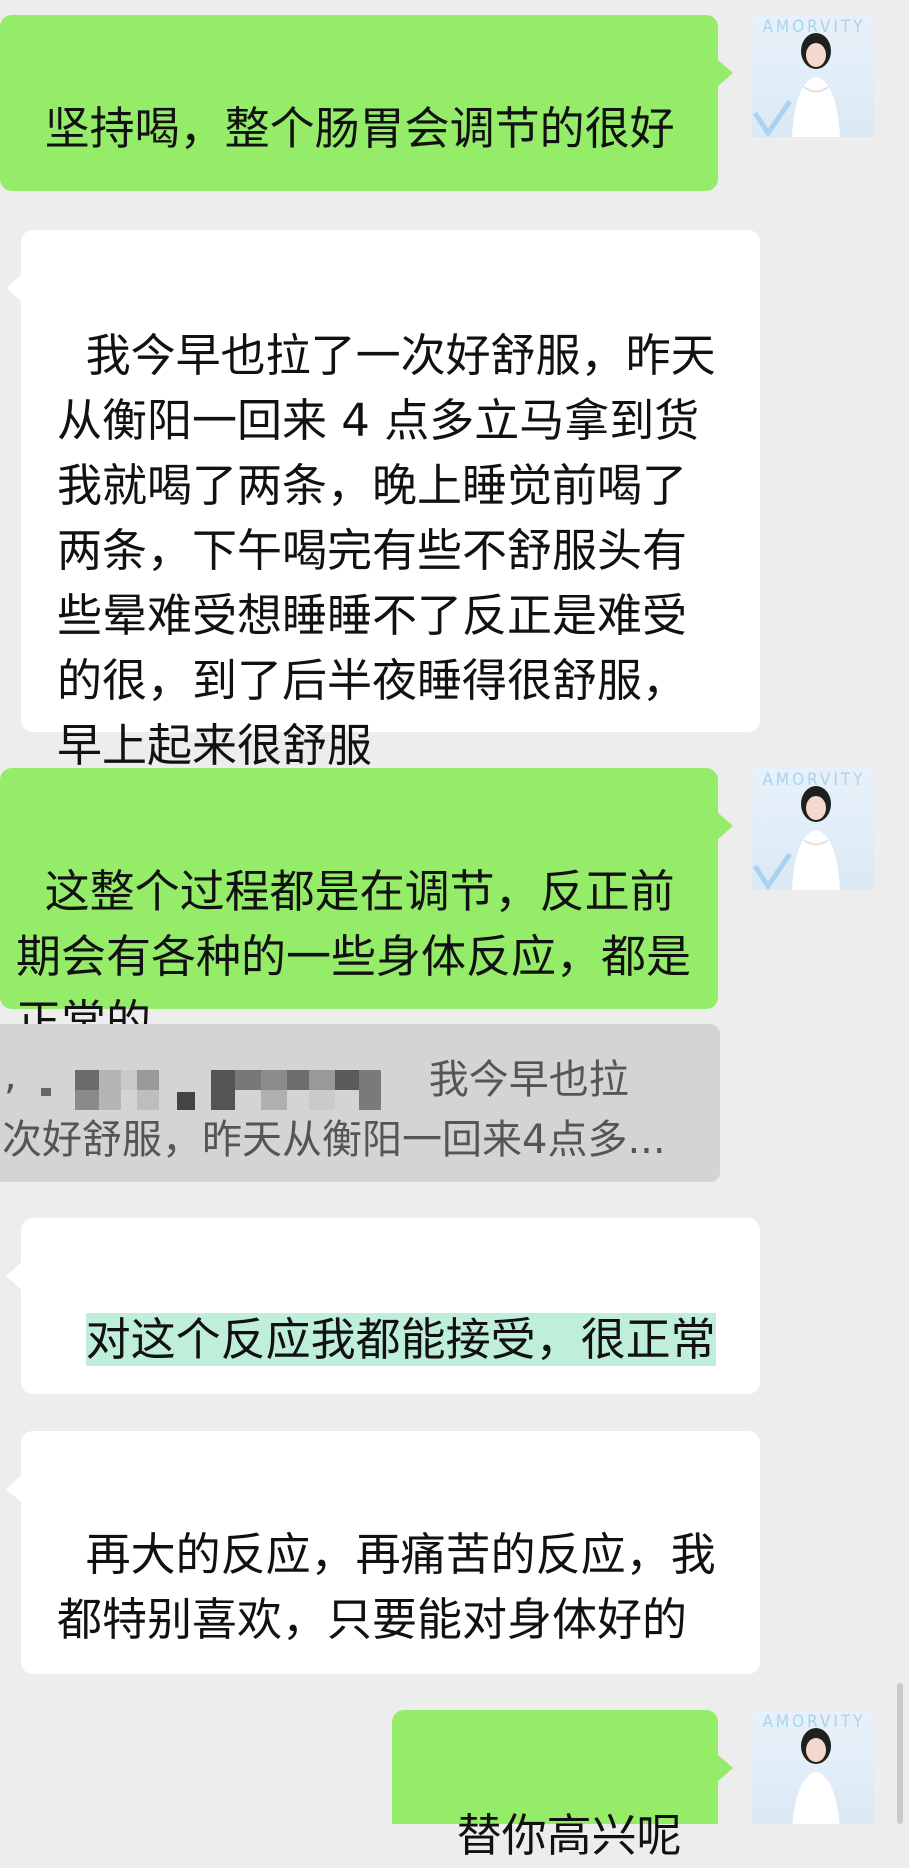 The image size is (909, 1868). I want to click on message-text: 坚持喝，整个肠胃会调节的很好, so click(359, 128).